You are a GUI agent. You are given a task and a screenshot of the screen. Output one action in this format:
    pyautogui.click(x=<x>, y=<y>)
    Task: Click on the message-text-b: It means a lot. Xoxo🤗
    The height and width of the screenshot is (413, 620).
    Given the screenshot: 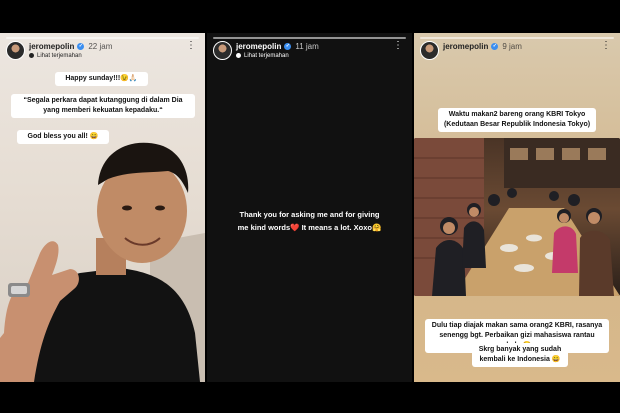 What is the action you would take?
    pyautogui.click(x=340, y=227)
    